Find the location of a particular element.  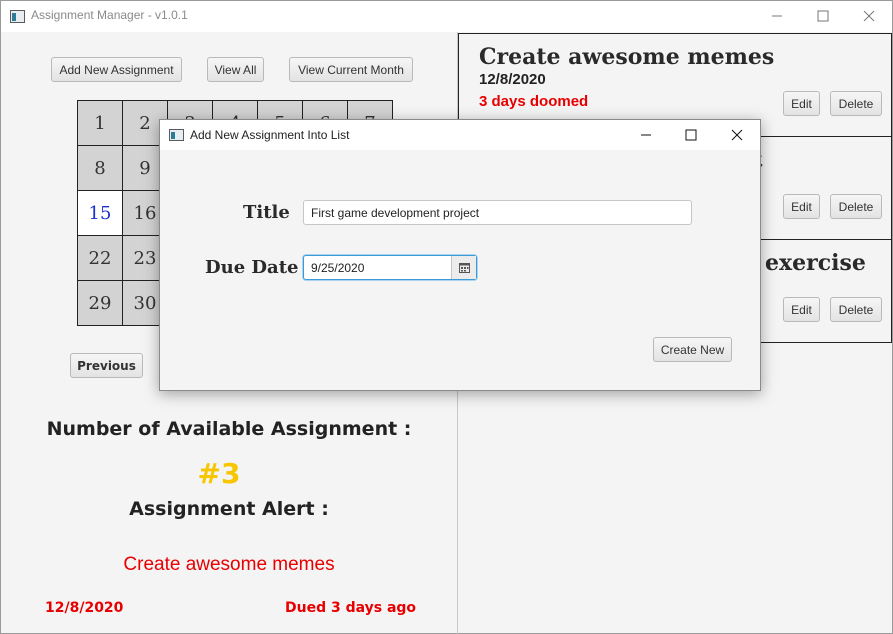

dialog-close-button is located at coordinates (737, 135).